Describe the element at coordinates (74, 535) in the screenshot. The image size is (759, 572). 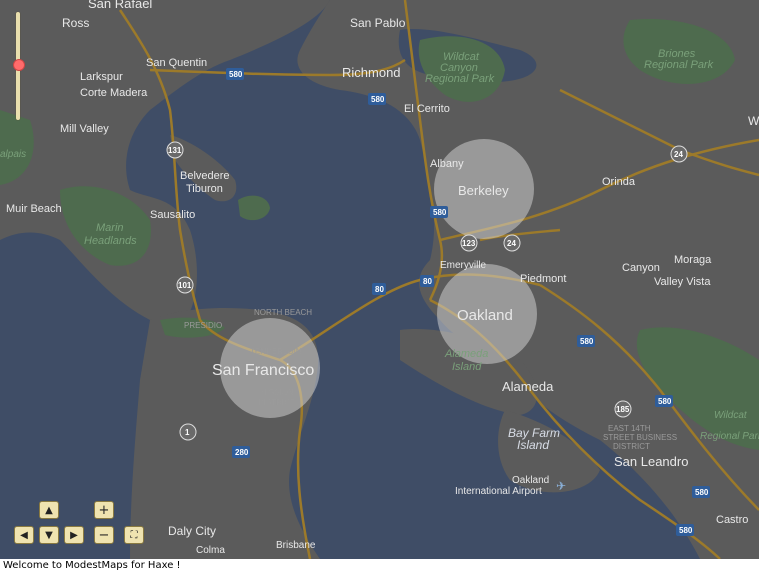
I see `pan-right-button: ▶` at that location.